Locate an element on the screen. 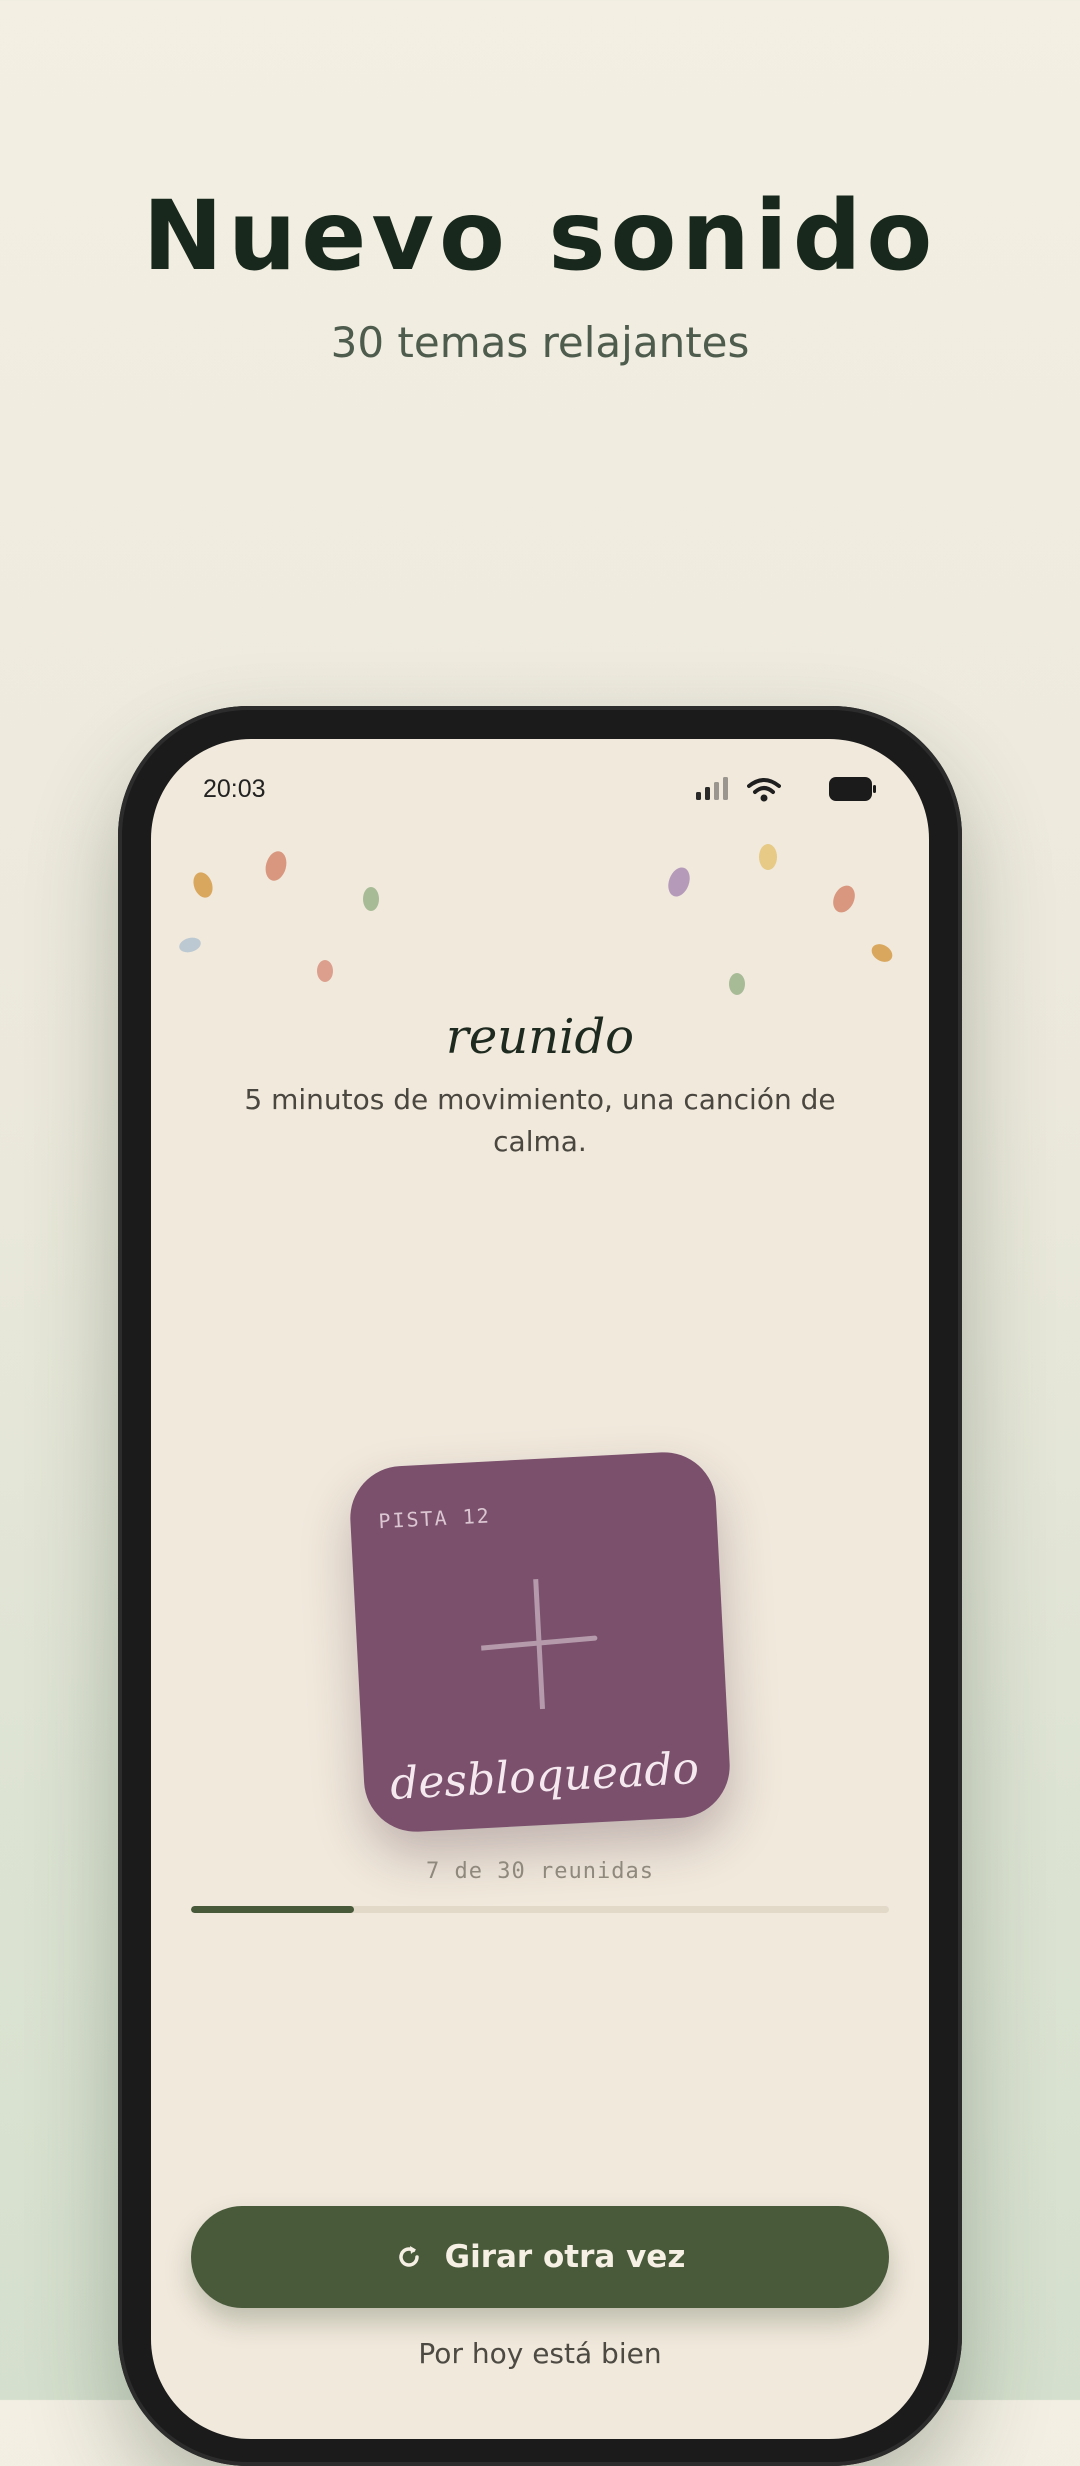 Image resolution: width=1080 pixels, height=2466 pixels. spin-again-button: Girar otra vez is located at coordinates (540, 2257).